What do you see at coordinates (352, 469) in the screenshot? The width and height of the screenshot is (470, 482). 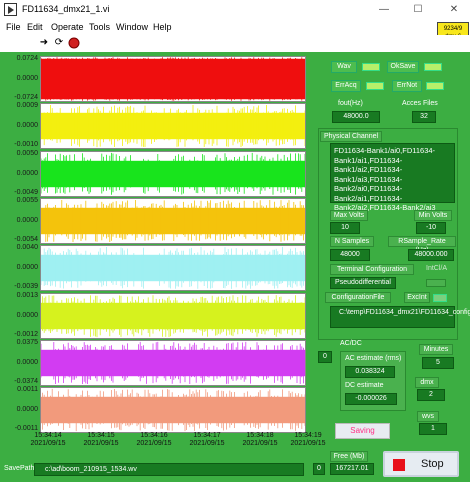 I see `free-mb-value: 167217.01` at bounding box center [352, 469].